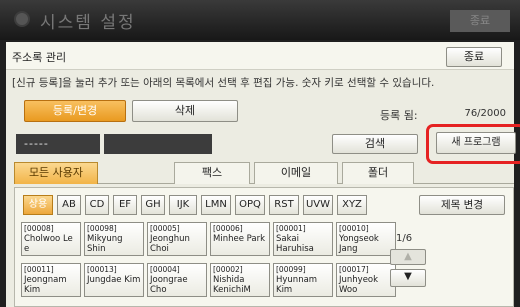 The height and width of the screenshot is (307, 520). What do you see at coordinates (474, 57) in the screenshot?
I see `end-button: 종료` at bounding box center [474, 57].